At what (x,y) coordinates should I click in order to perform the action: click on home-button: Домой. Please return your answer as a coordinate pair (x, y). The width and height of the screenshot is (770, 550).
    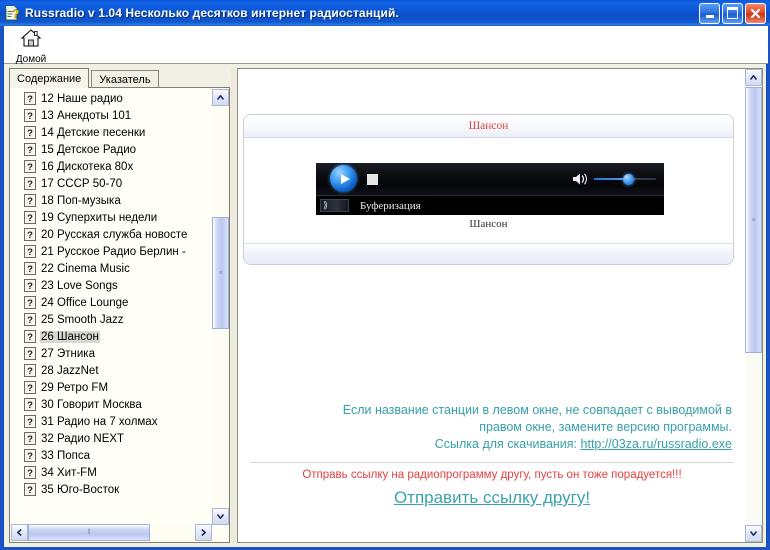
    Looking at the image, I should click on (31, 46).